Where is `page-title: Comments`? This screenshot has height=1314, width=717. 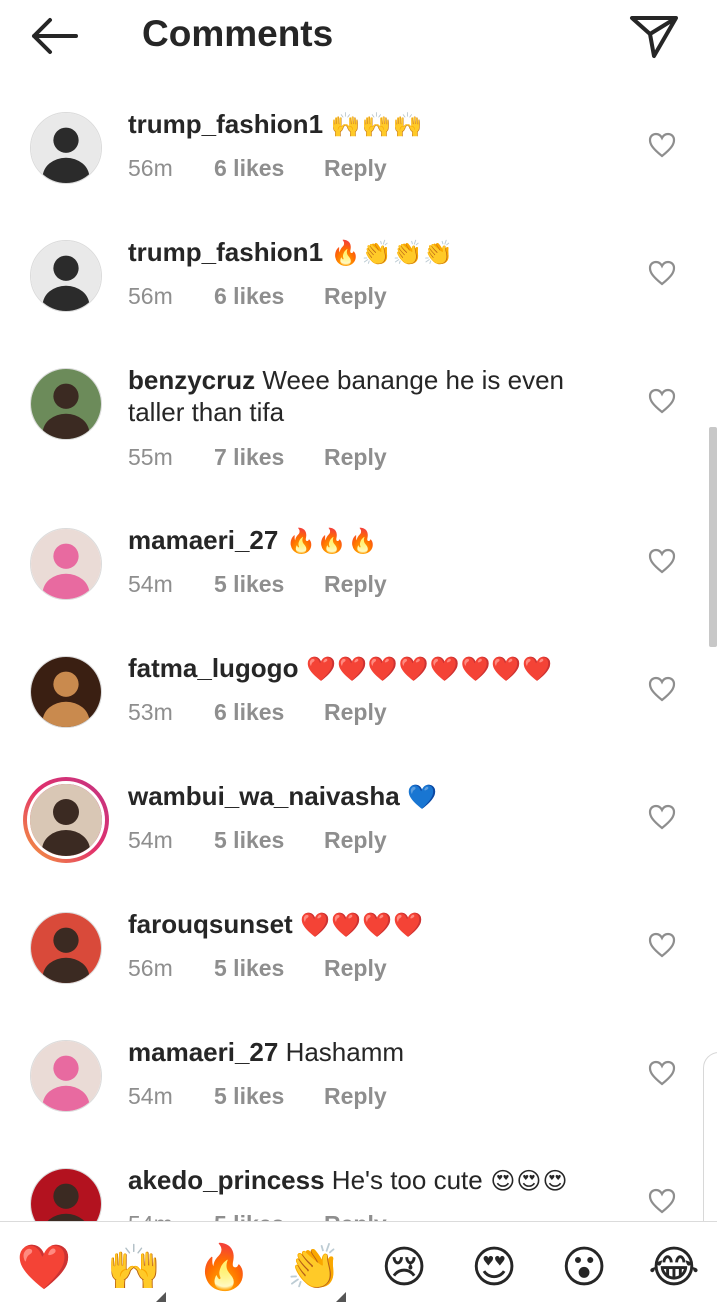
page-title: Comments is located at coordinates (238, 33).